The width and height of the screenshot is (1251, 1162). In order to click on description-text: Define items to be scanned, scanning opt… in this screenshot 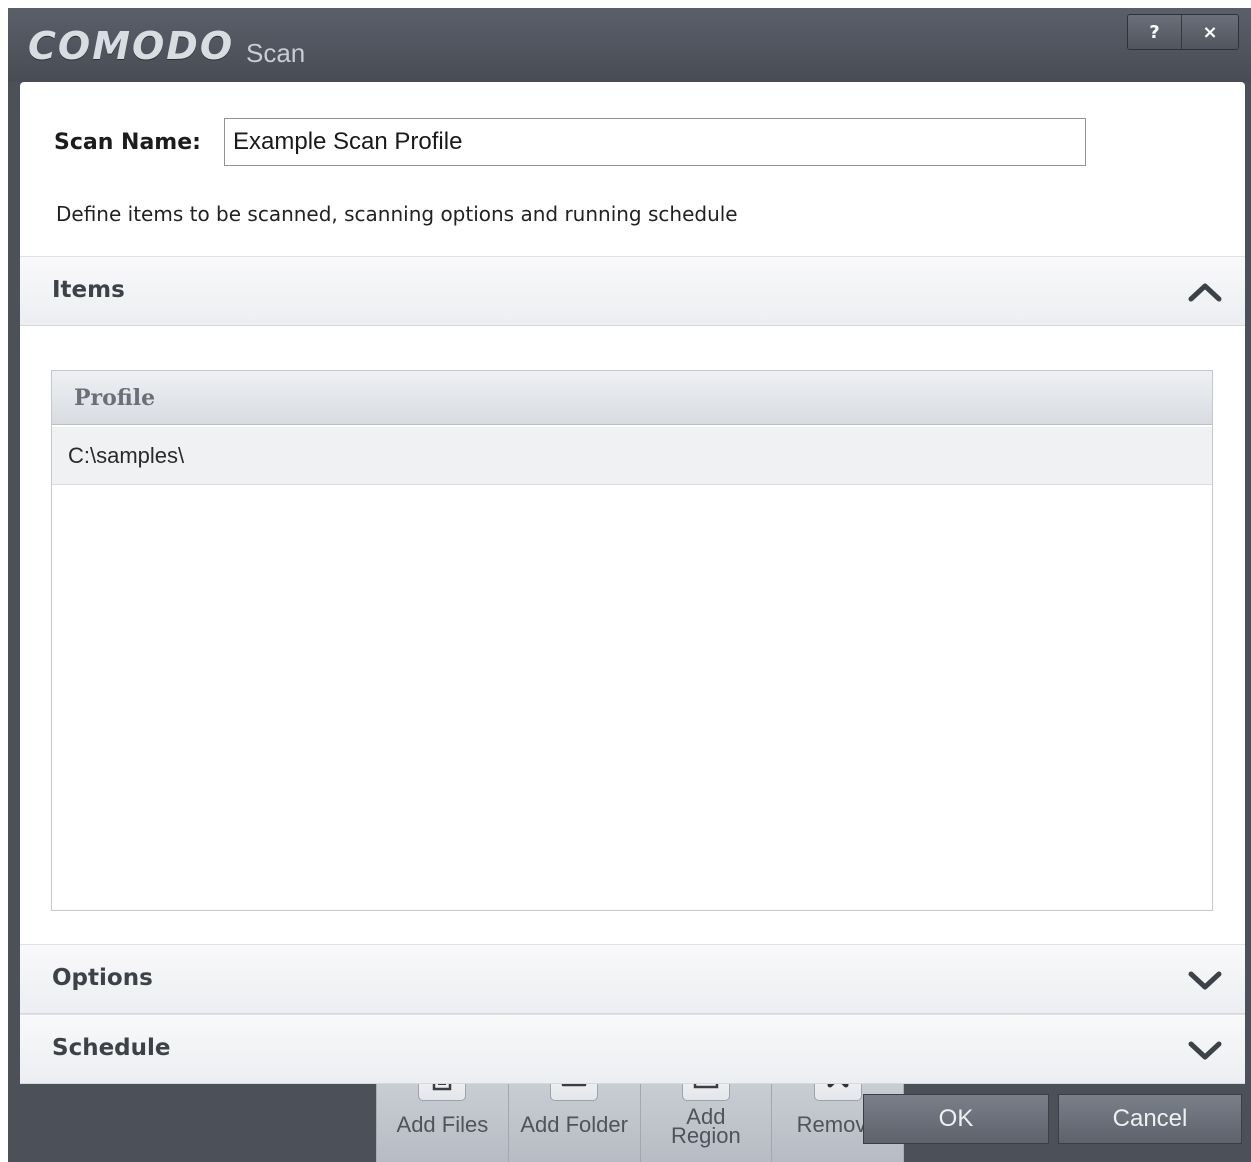, I will do `click(397, 214)`.